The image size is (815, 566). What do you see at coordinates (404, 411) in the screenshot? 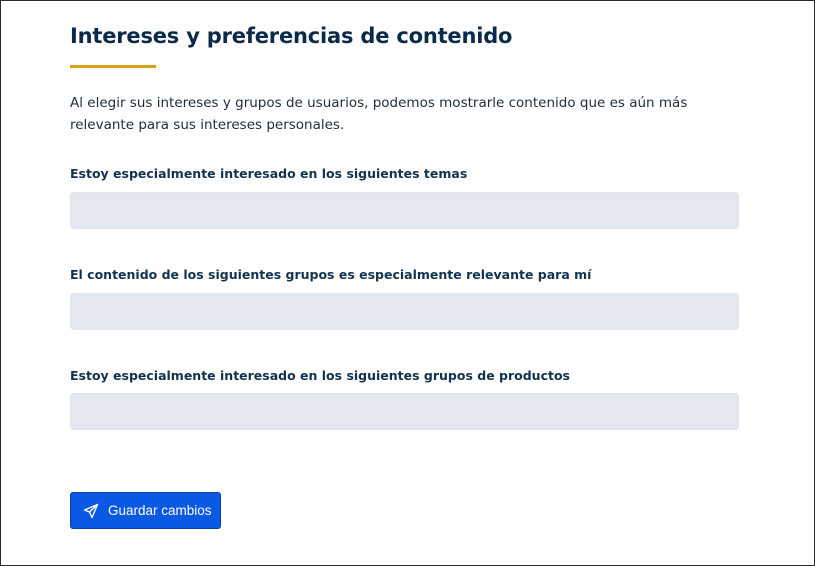
I see `product-groups-select` at bounding box center [404, 411].